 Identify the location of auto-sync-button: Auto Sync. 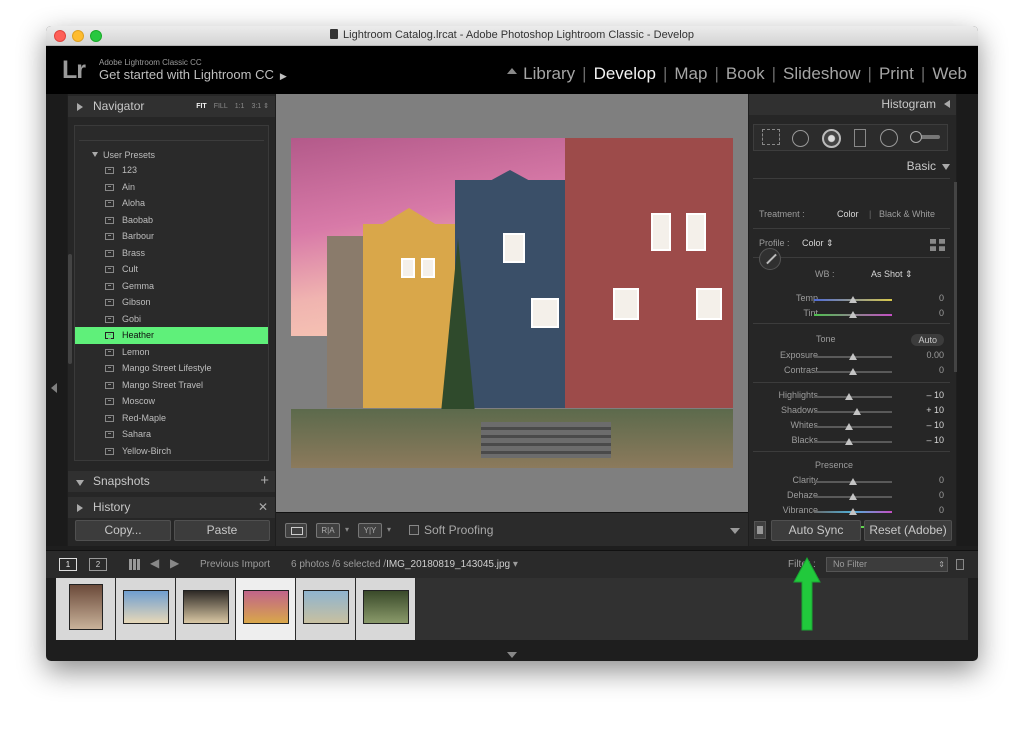
(816, 530).